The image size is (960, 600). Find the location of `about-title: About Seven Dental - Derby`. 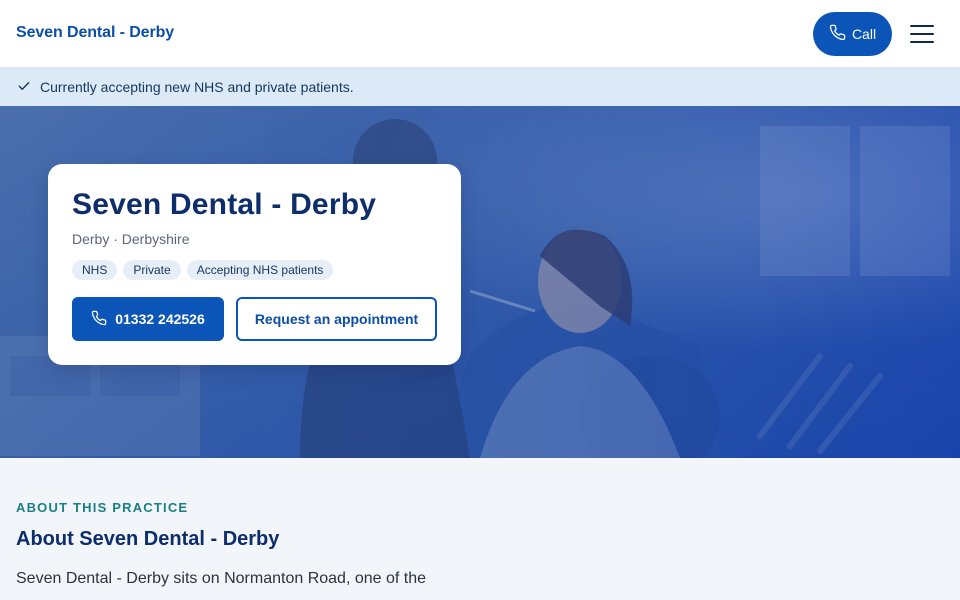

about-title: About Seven Dental - Derby is located at coordinates (148, 539).